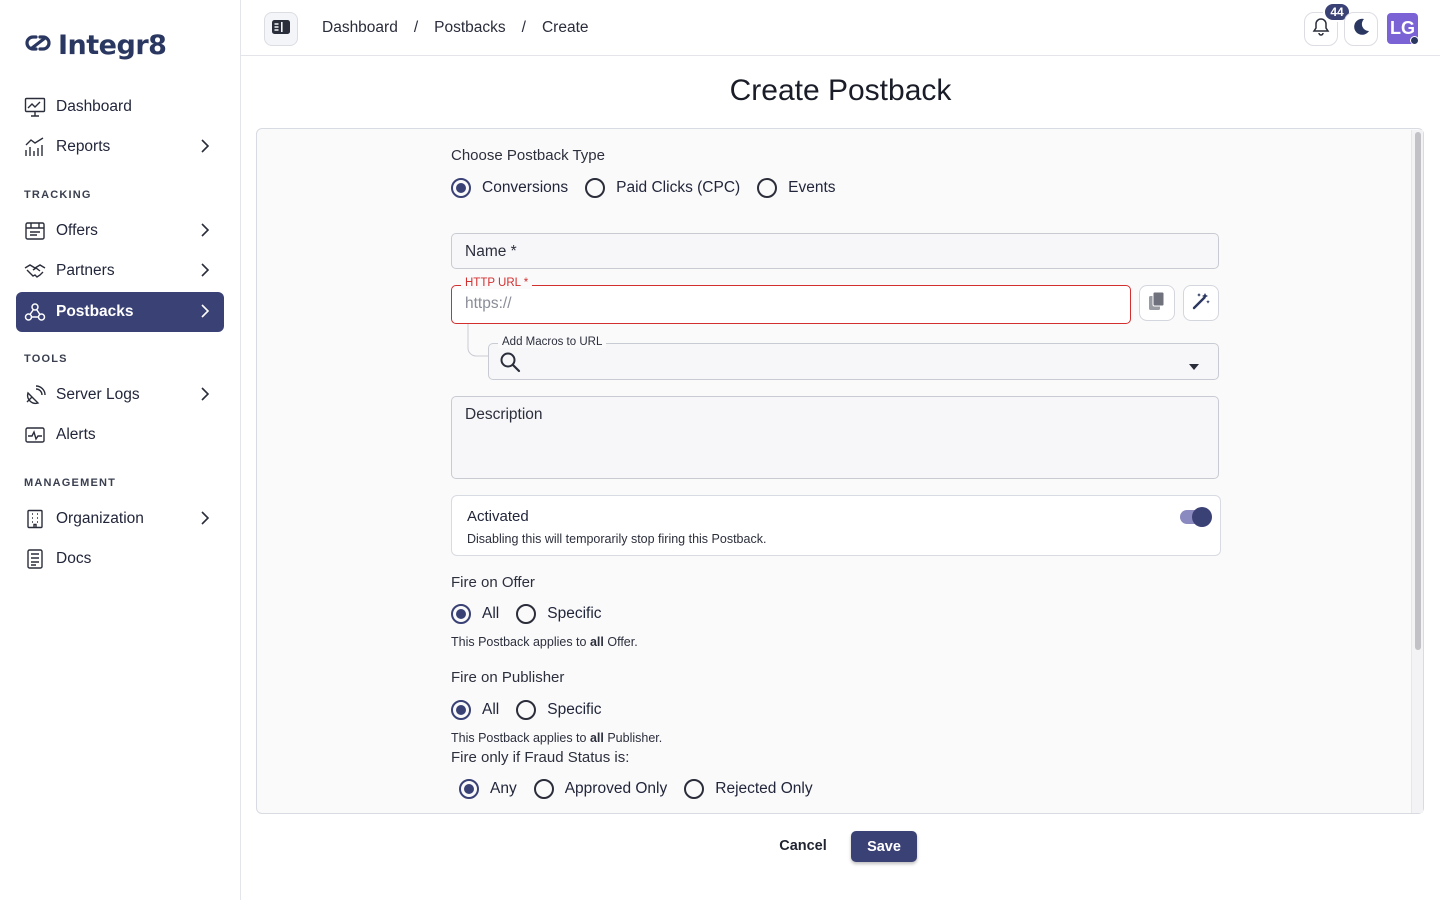  I want to click on sidebar-item-label: Dashboard, so click(94, 106).